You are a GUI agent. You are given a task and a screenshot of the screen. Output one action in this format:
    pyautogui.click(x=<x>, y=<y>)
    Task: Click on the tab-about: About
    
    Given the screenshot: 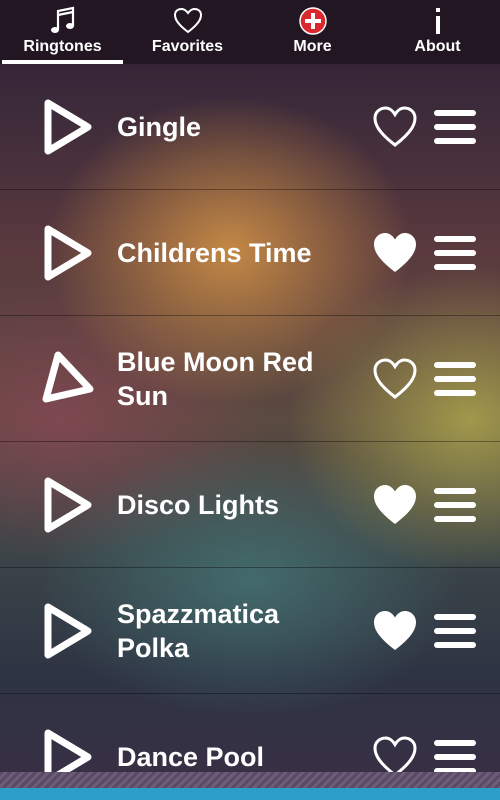 What is the action you would take?
    pyautogui.click(x=437, y=32)
    